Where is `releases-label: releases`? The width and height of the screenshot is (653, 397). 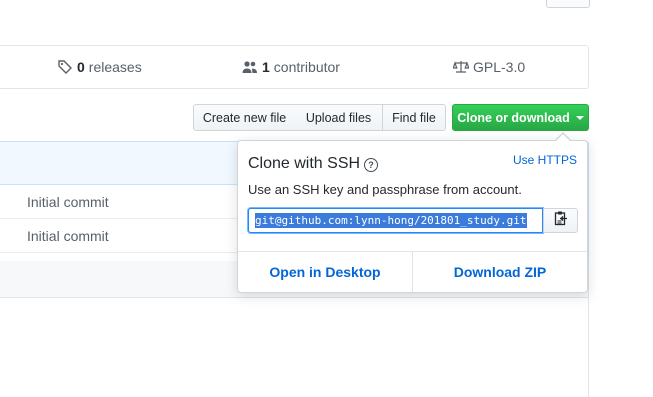
releases-label: releases is located at coordinates (115, 67).